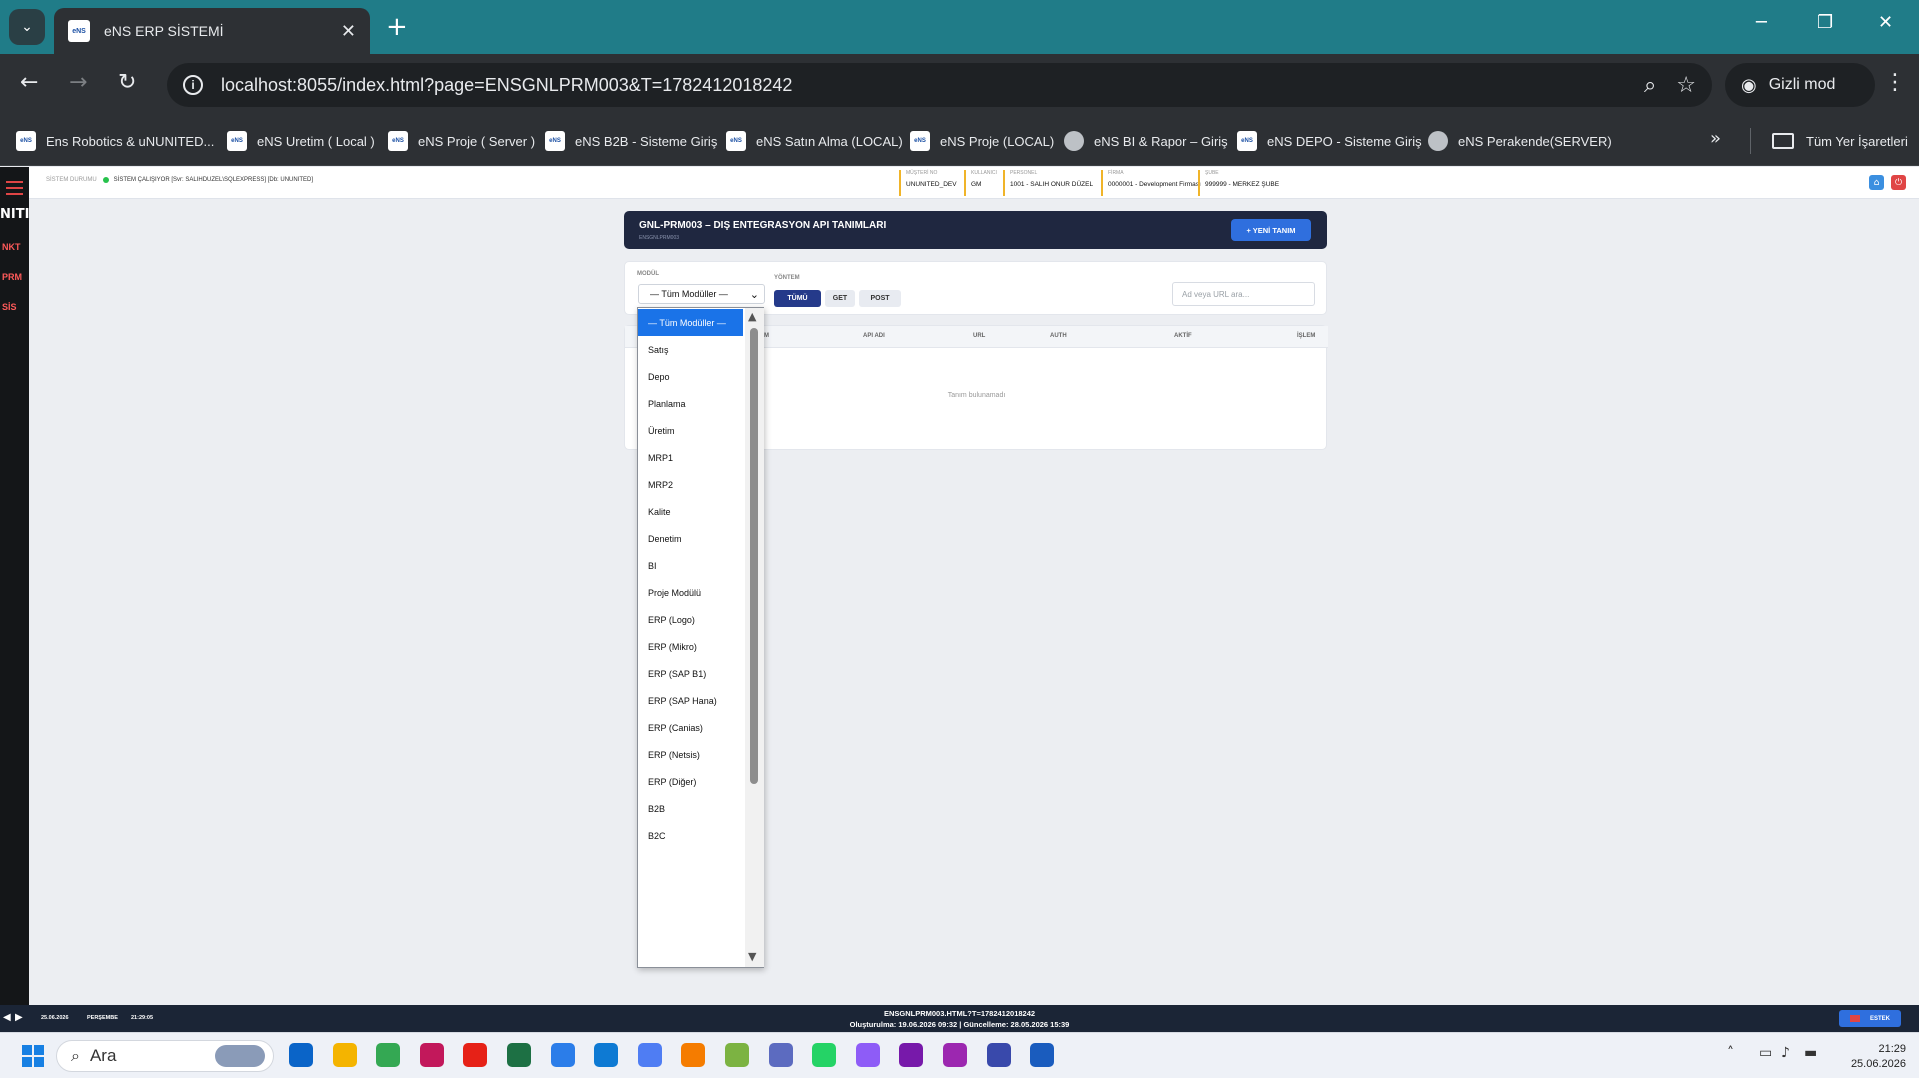 This screenshot has height=1078, width=1919. What do you see at coordinates (690, 376) in the screenshot?
I see `dropdown-option: Depo` at bounding box center [690, 376].